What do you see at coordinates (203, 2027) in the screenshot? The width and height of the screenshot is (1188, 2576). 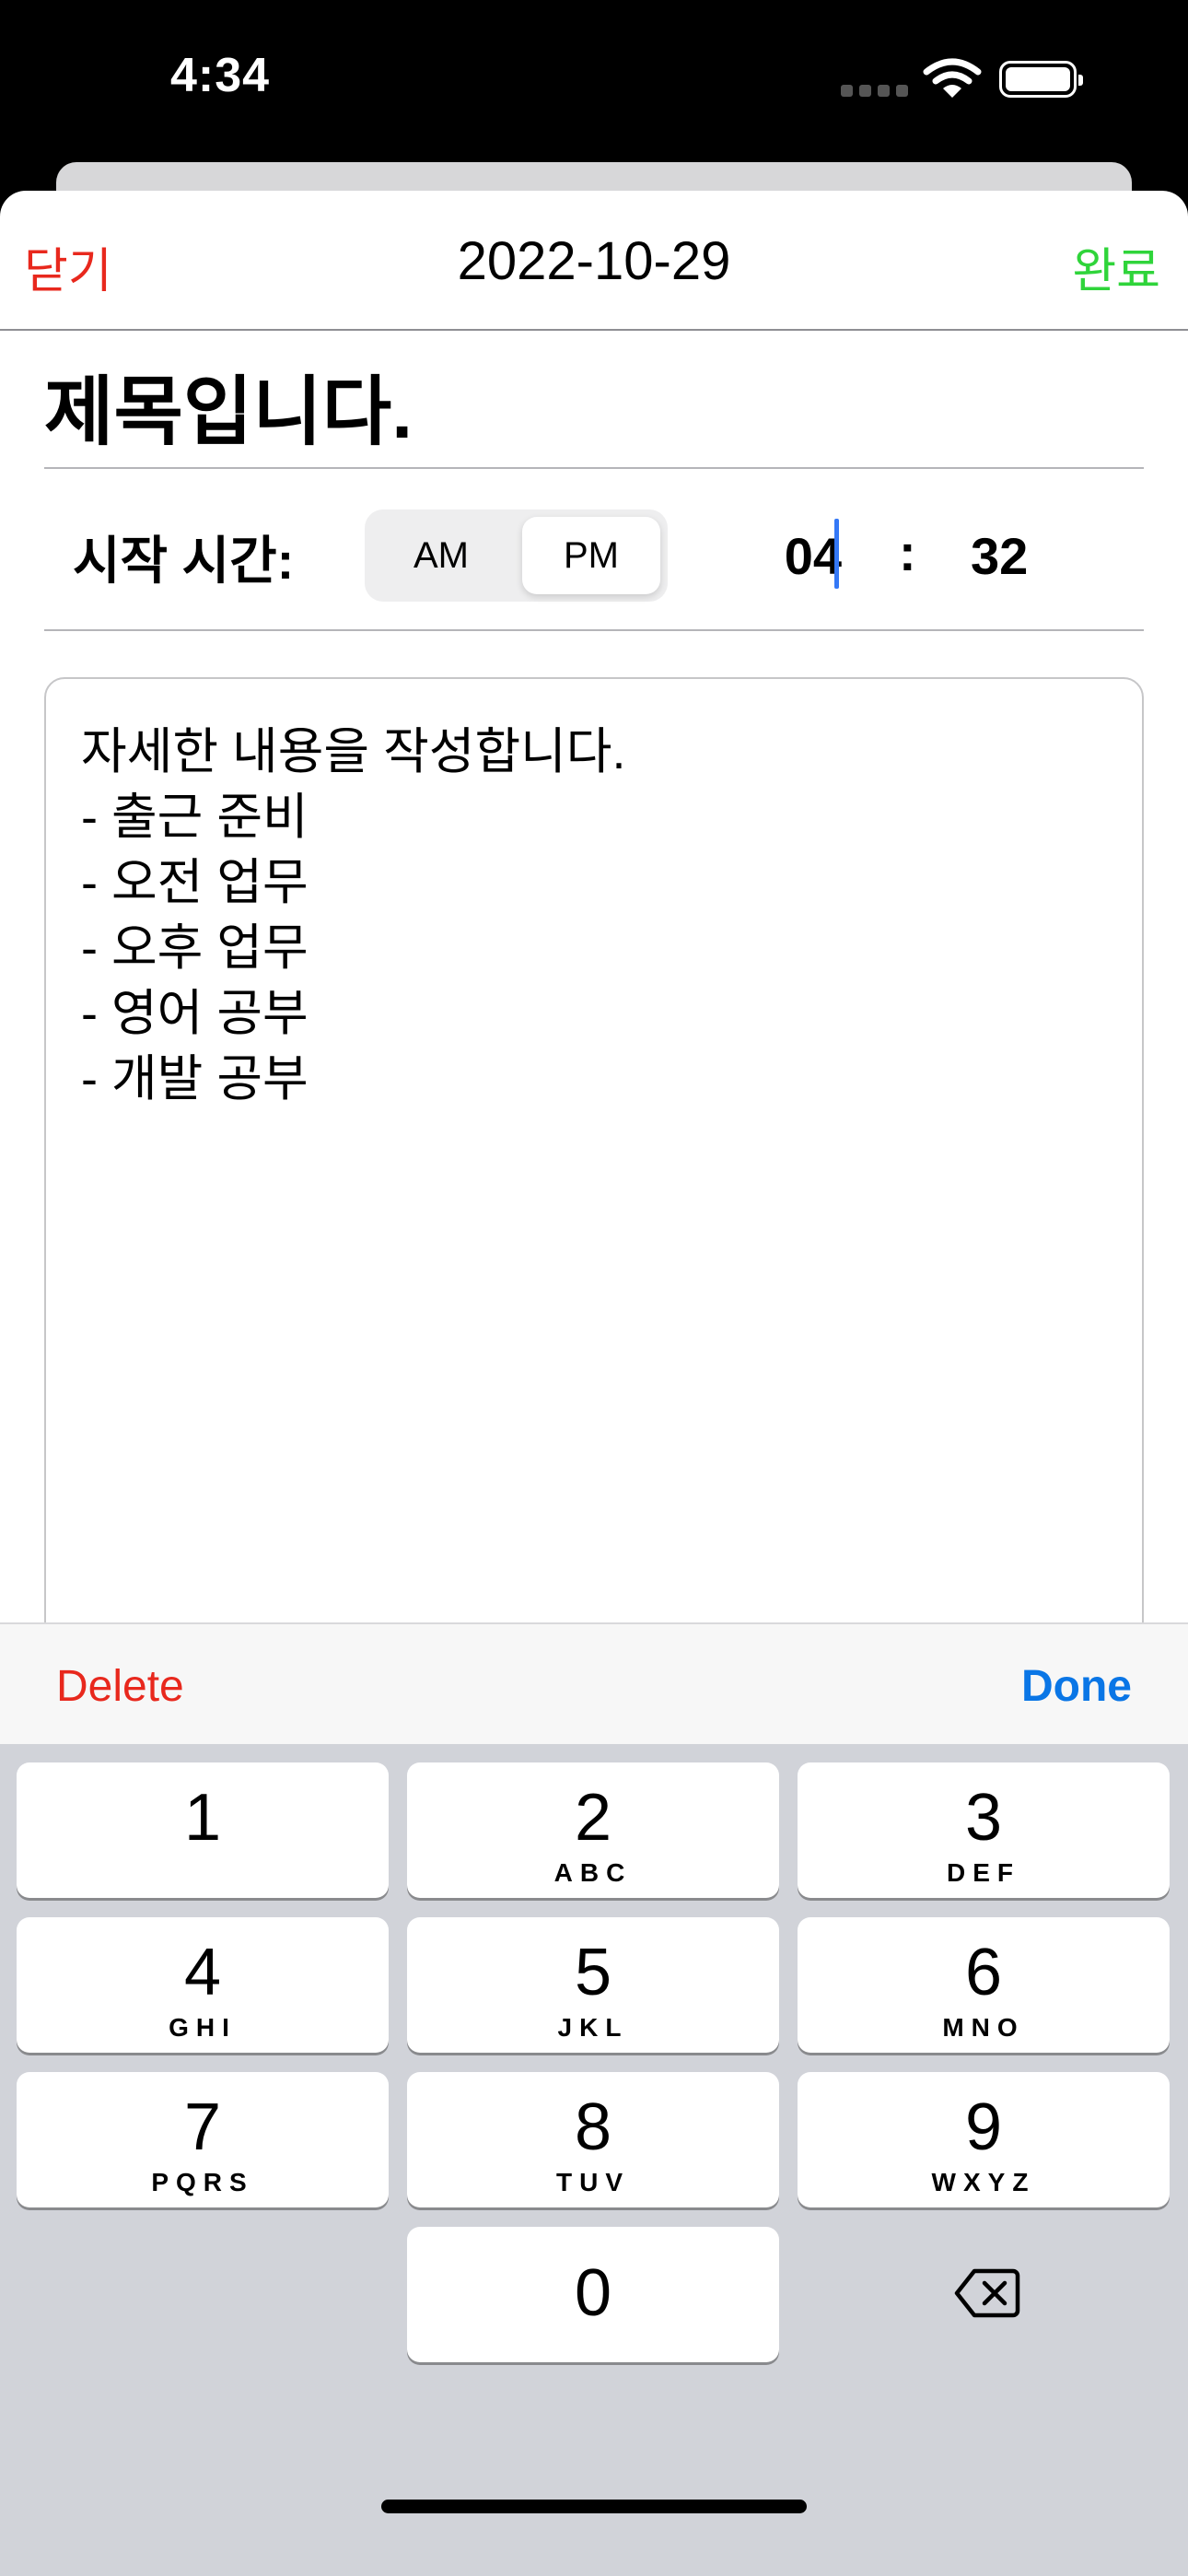 I see `key-letters: GHI` at bounding box center [203, 2027].